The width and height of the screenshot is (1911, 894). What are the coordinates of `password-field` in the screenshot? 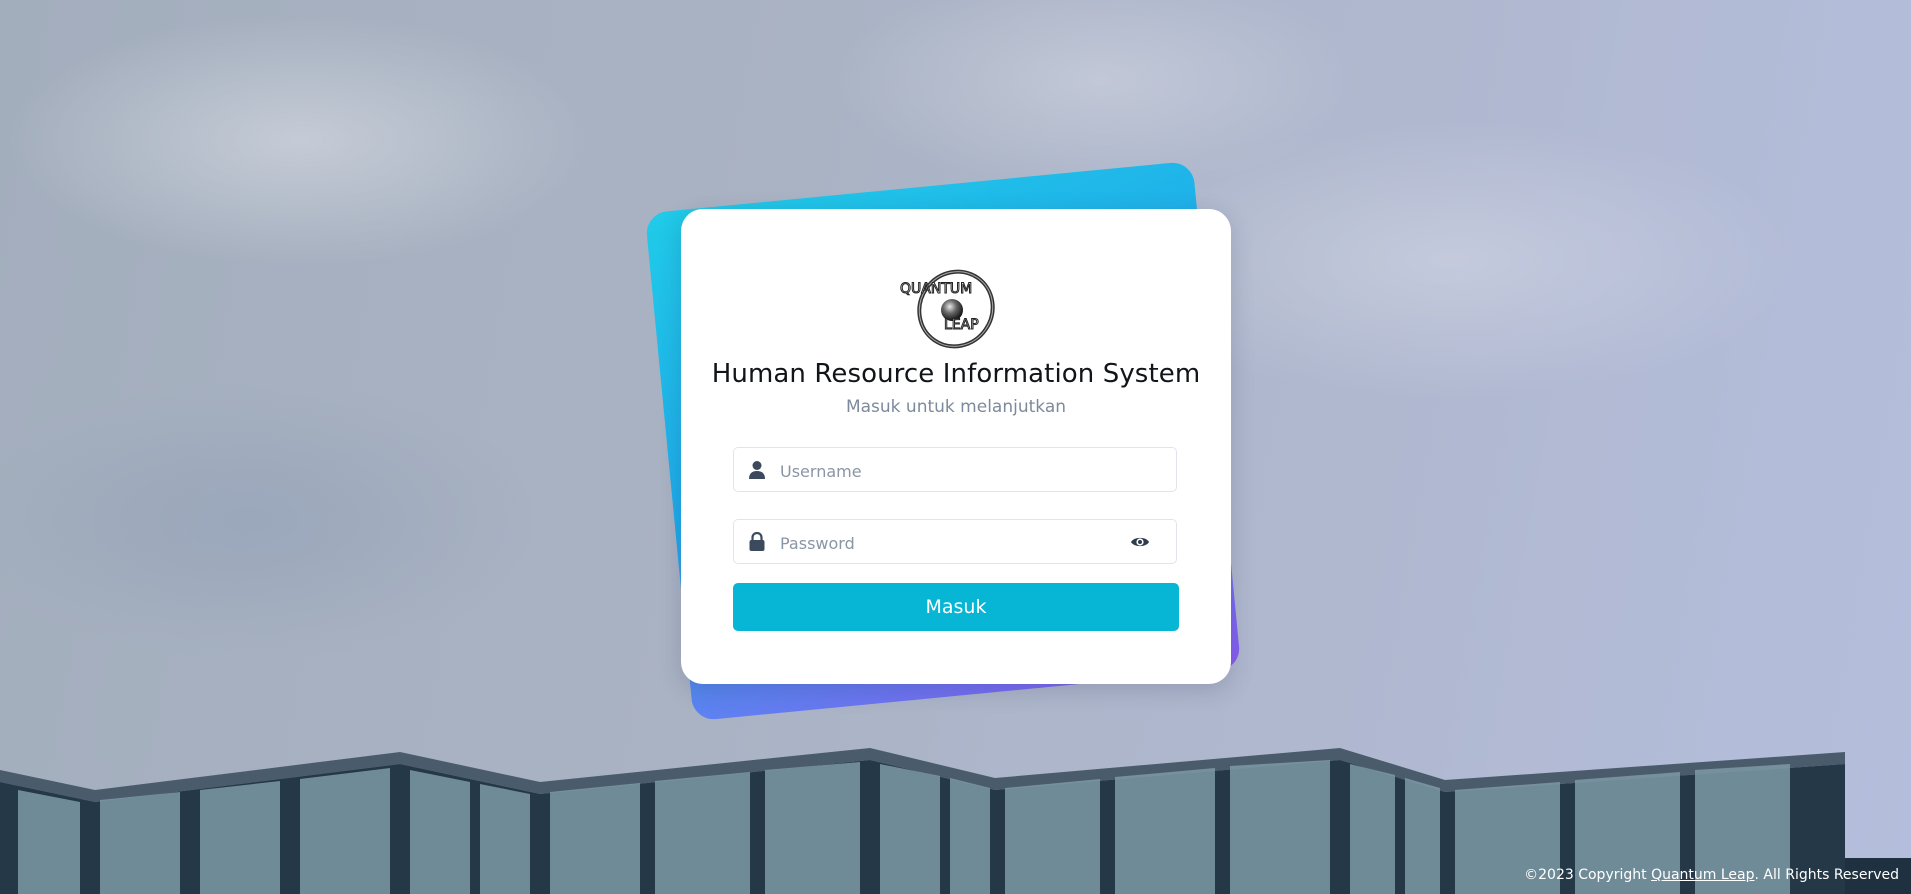 It's located at (955, 541).